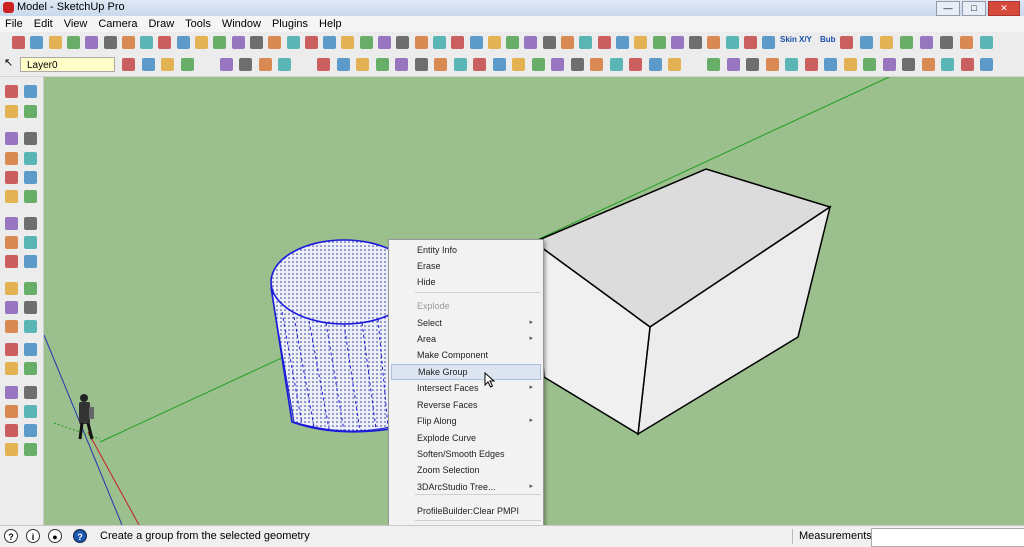  I want to click on maximize-button: □, so click(974, 8).